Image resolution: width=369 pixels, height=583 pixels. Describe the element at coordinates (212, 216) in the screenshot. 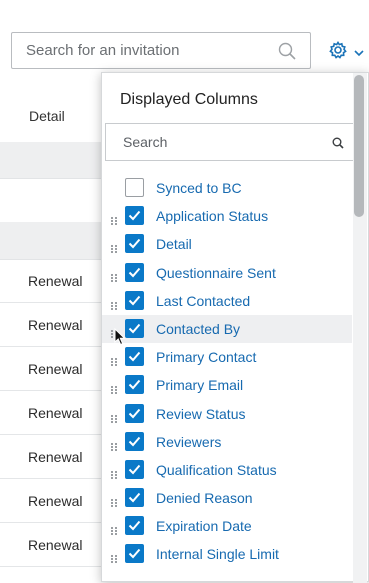

I see `column-option-label: Application Status` at that location.